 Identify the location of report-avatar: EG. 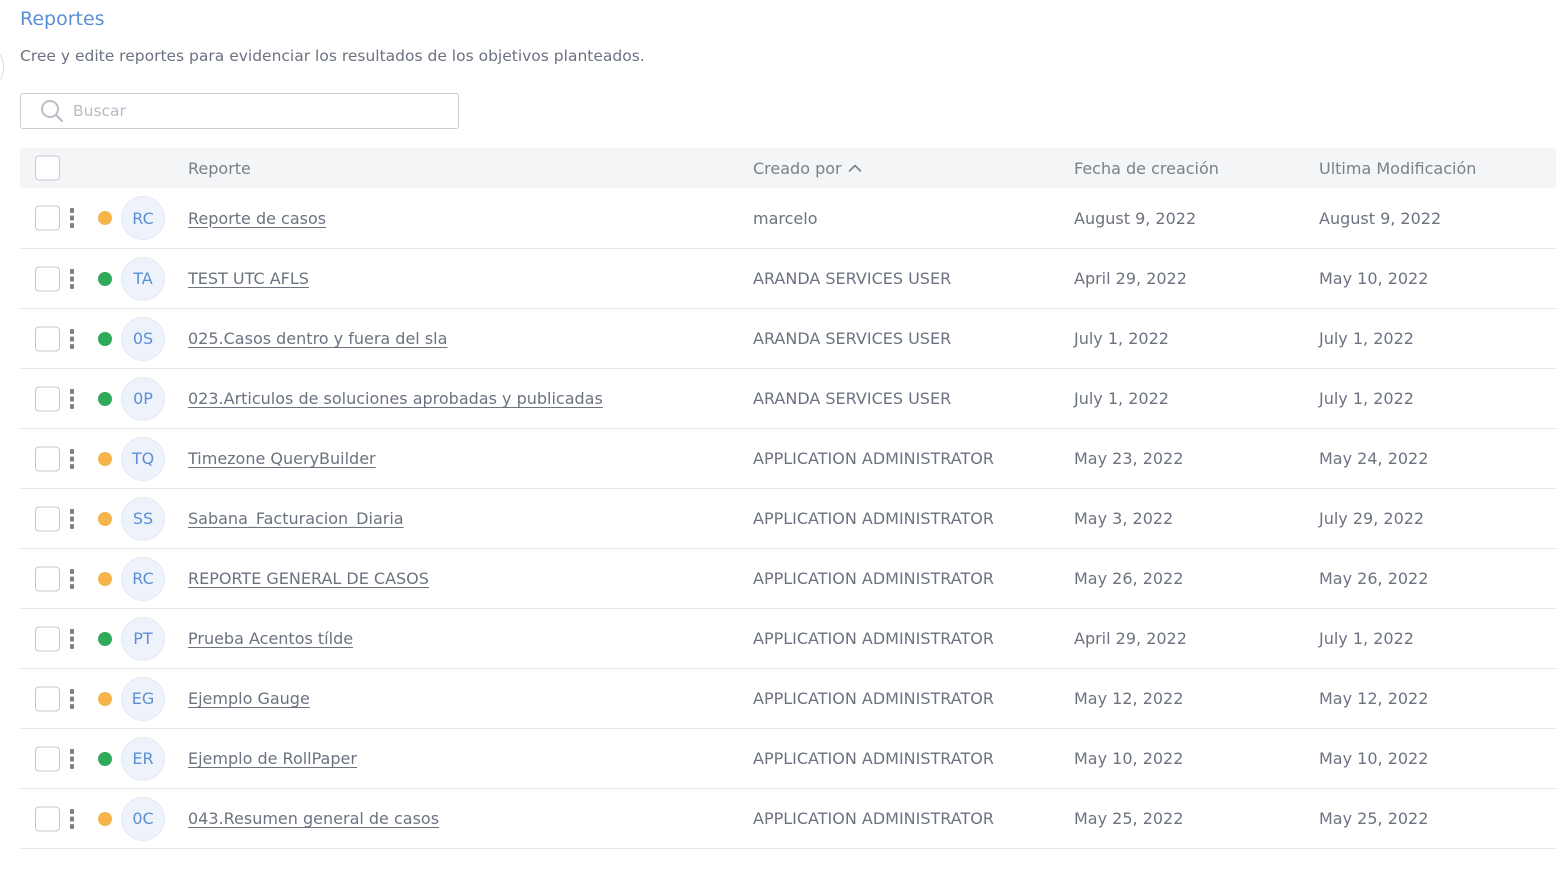
(143, 698).